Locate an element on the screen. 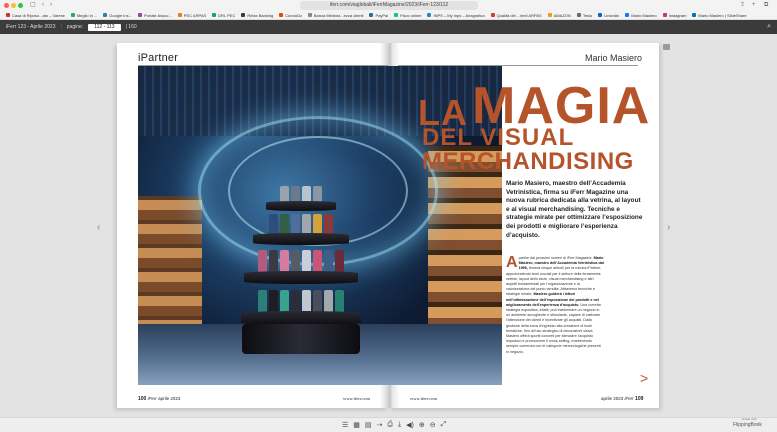  share-icon: ⇪ is located at coordinates (742, 5).